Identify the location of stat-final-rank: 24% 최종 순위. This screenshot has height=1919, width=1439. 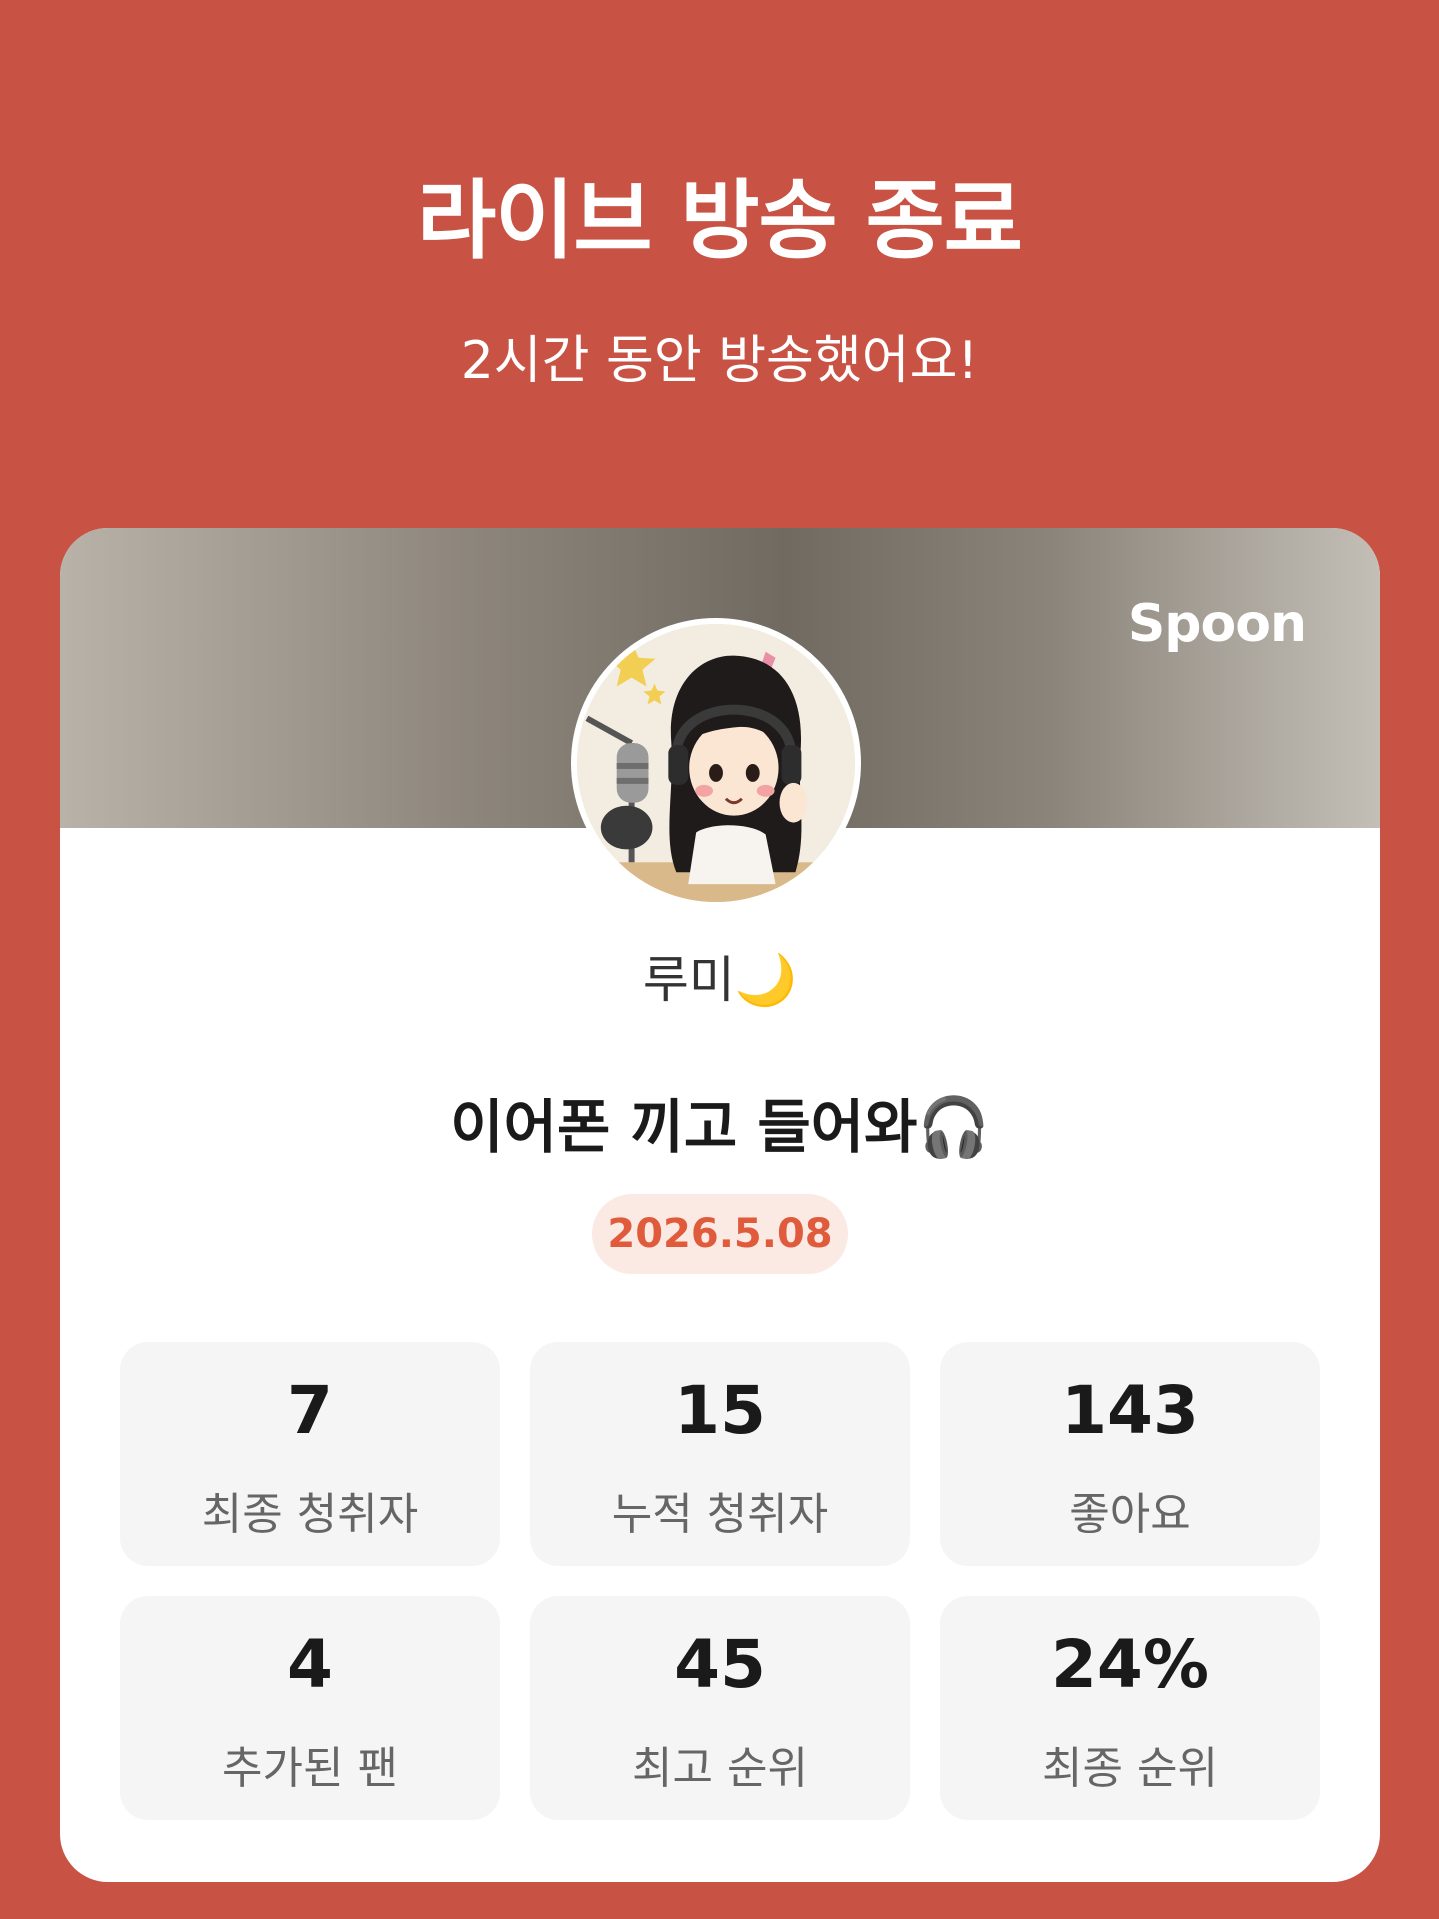
(1130, 1708).